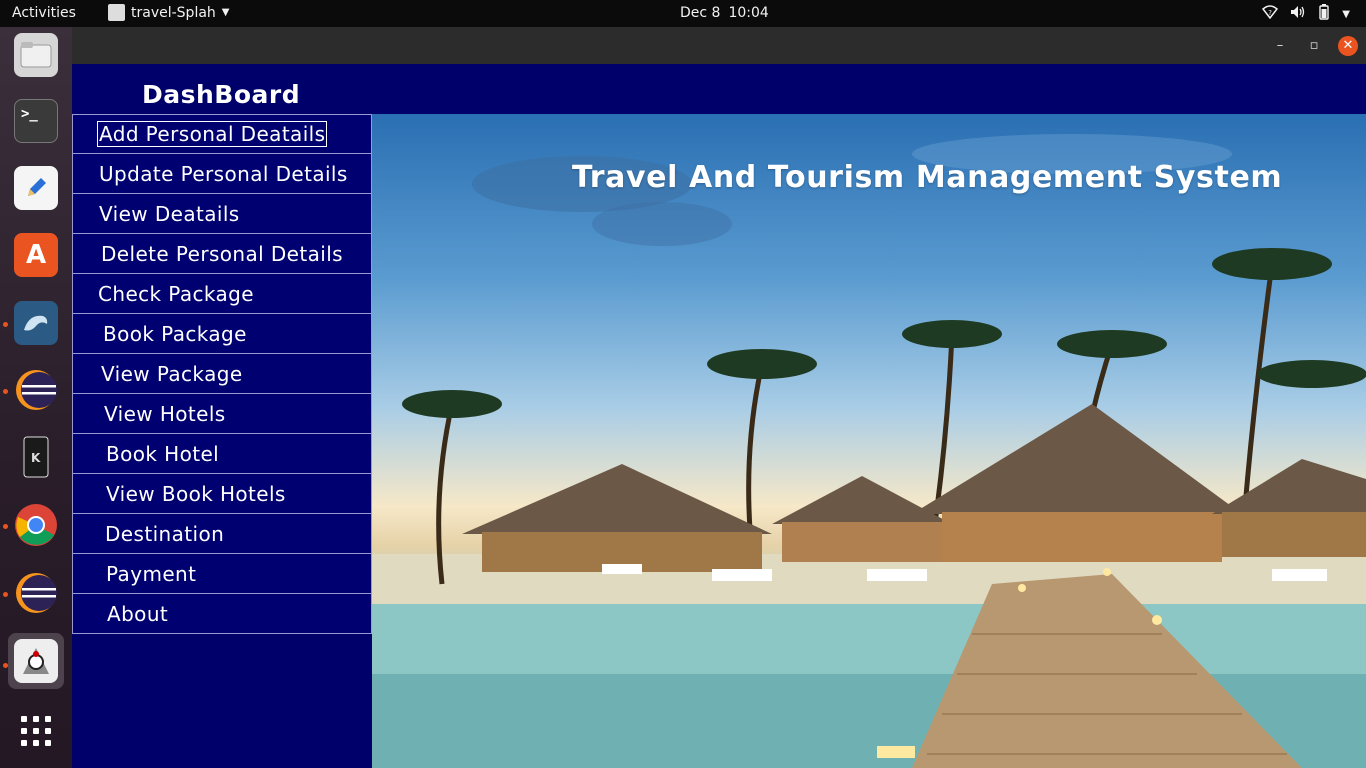 This screenshot has width=1366, height=768. I want to click on menu-item-label: Book Package, so click(175, 333).